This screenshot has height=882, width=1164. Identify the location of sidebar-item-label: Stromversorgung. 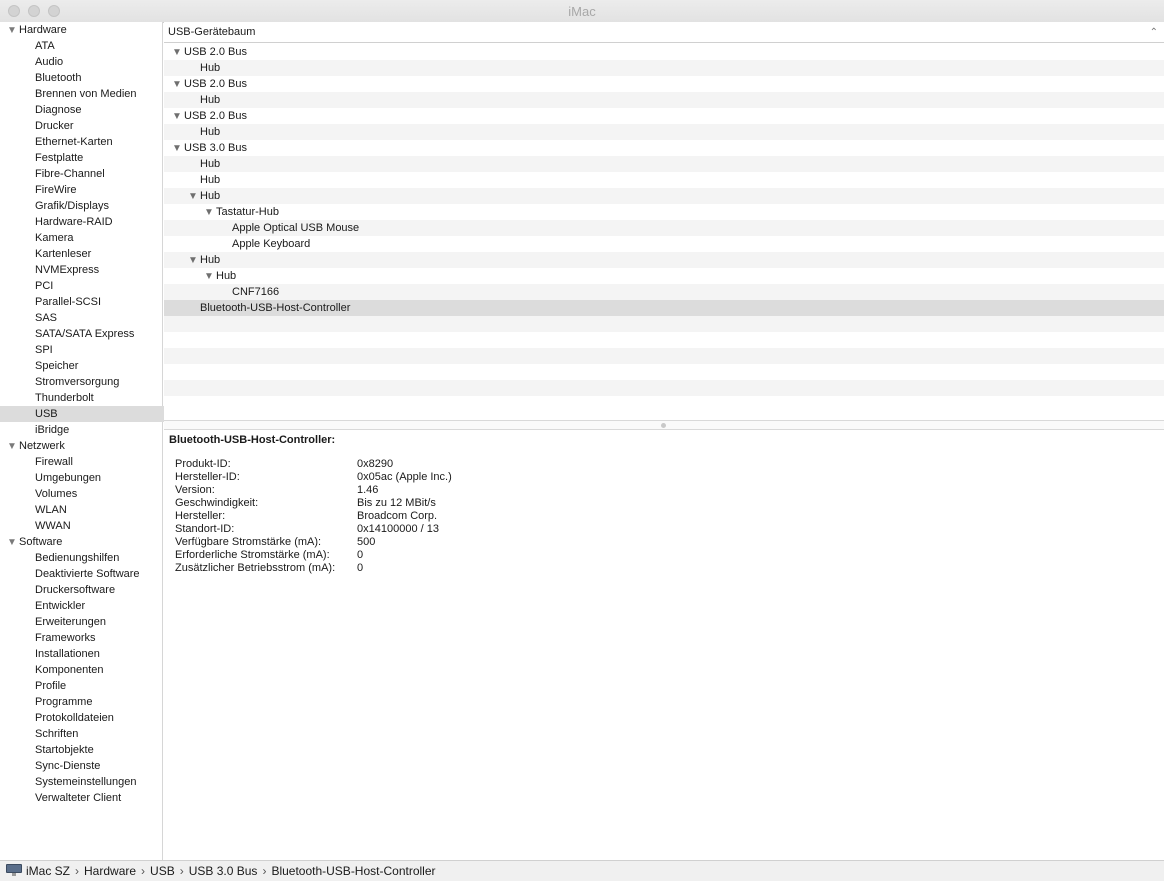
(77, 382).